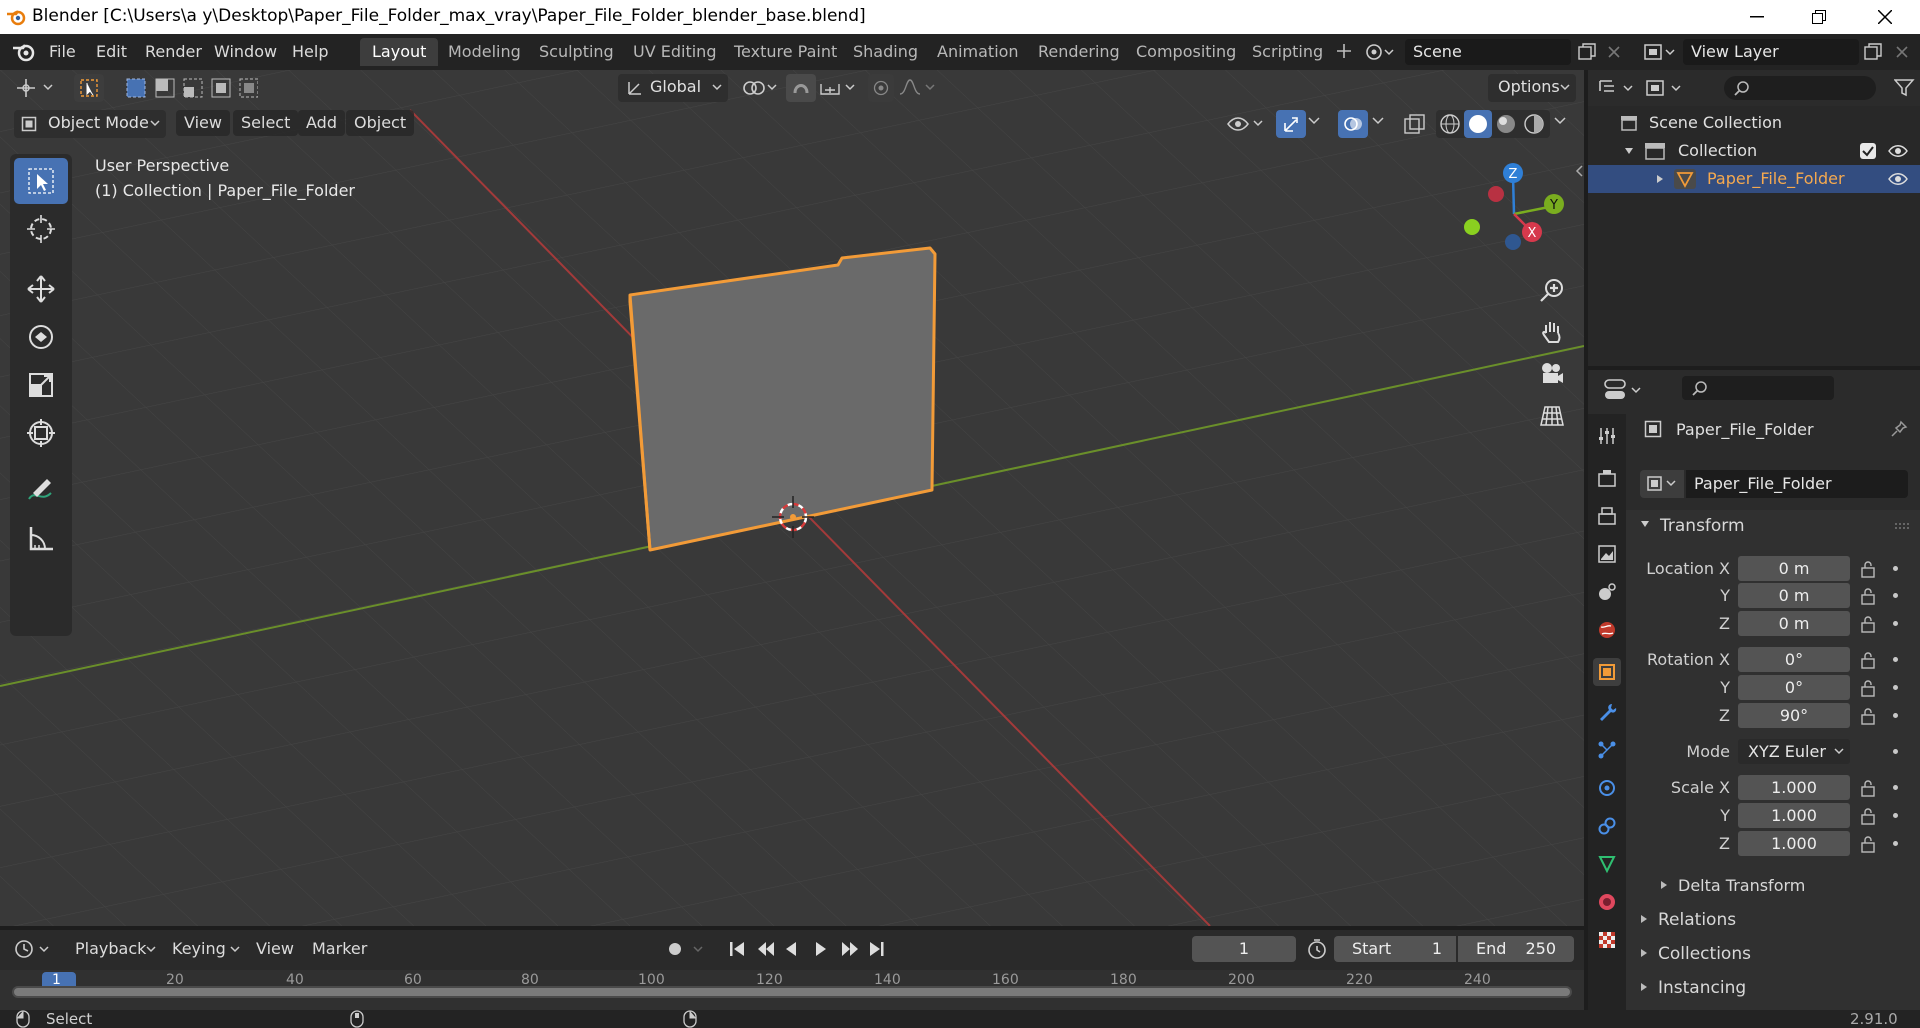 Image resolution: width=1920 pixels, height=1028 pixels. I want to click on filter-icon, so click(1905, 88).